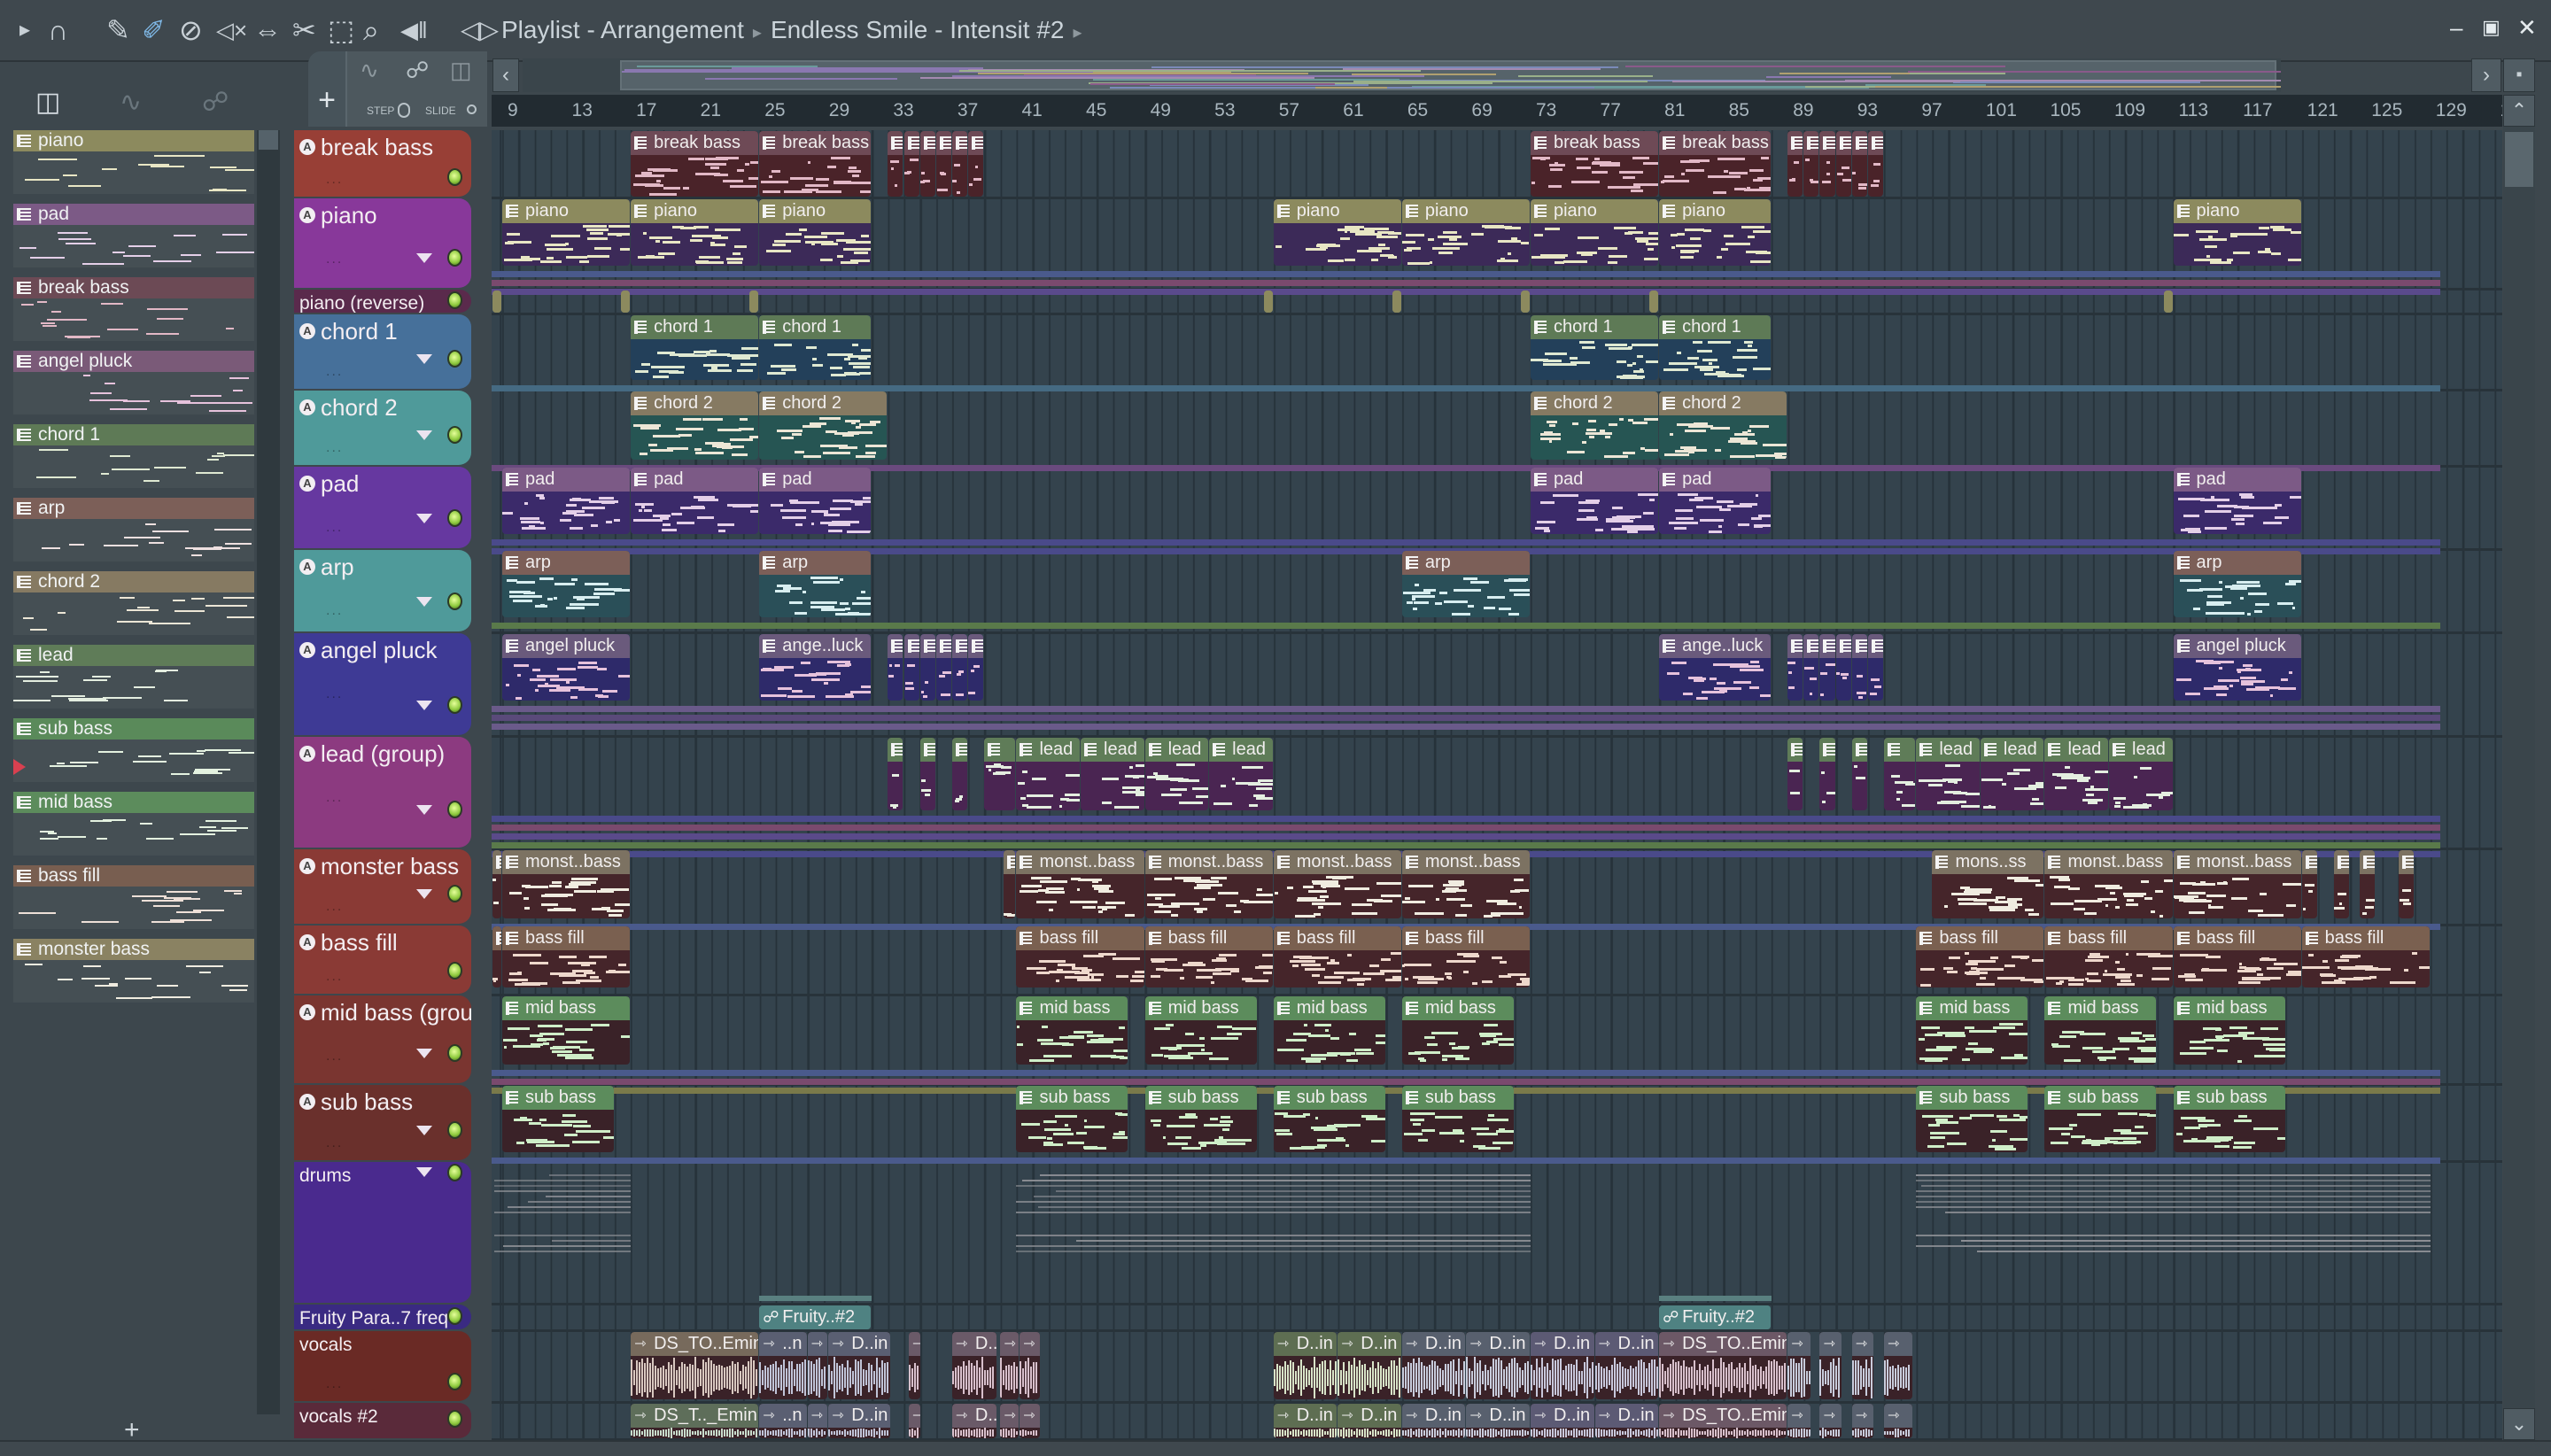  Describe the element at coordinates (396, 147) in the screenshot. I see `track-name: break bass` at that location.